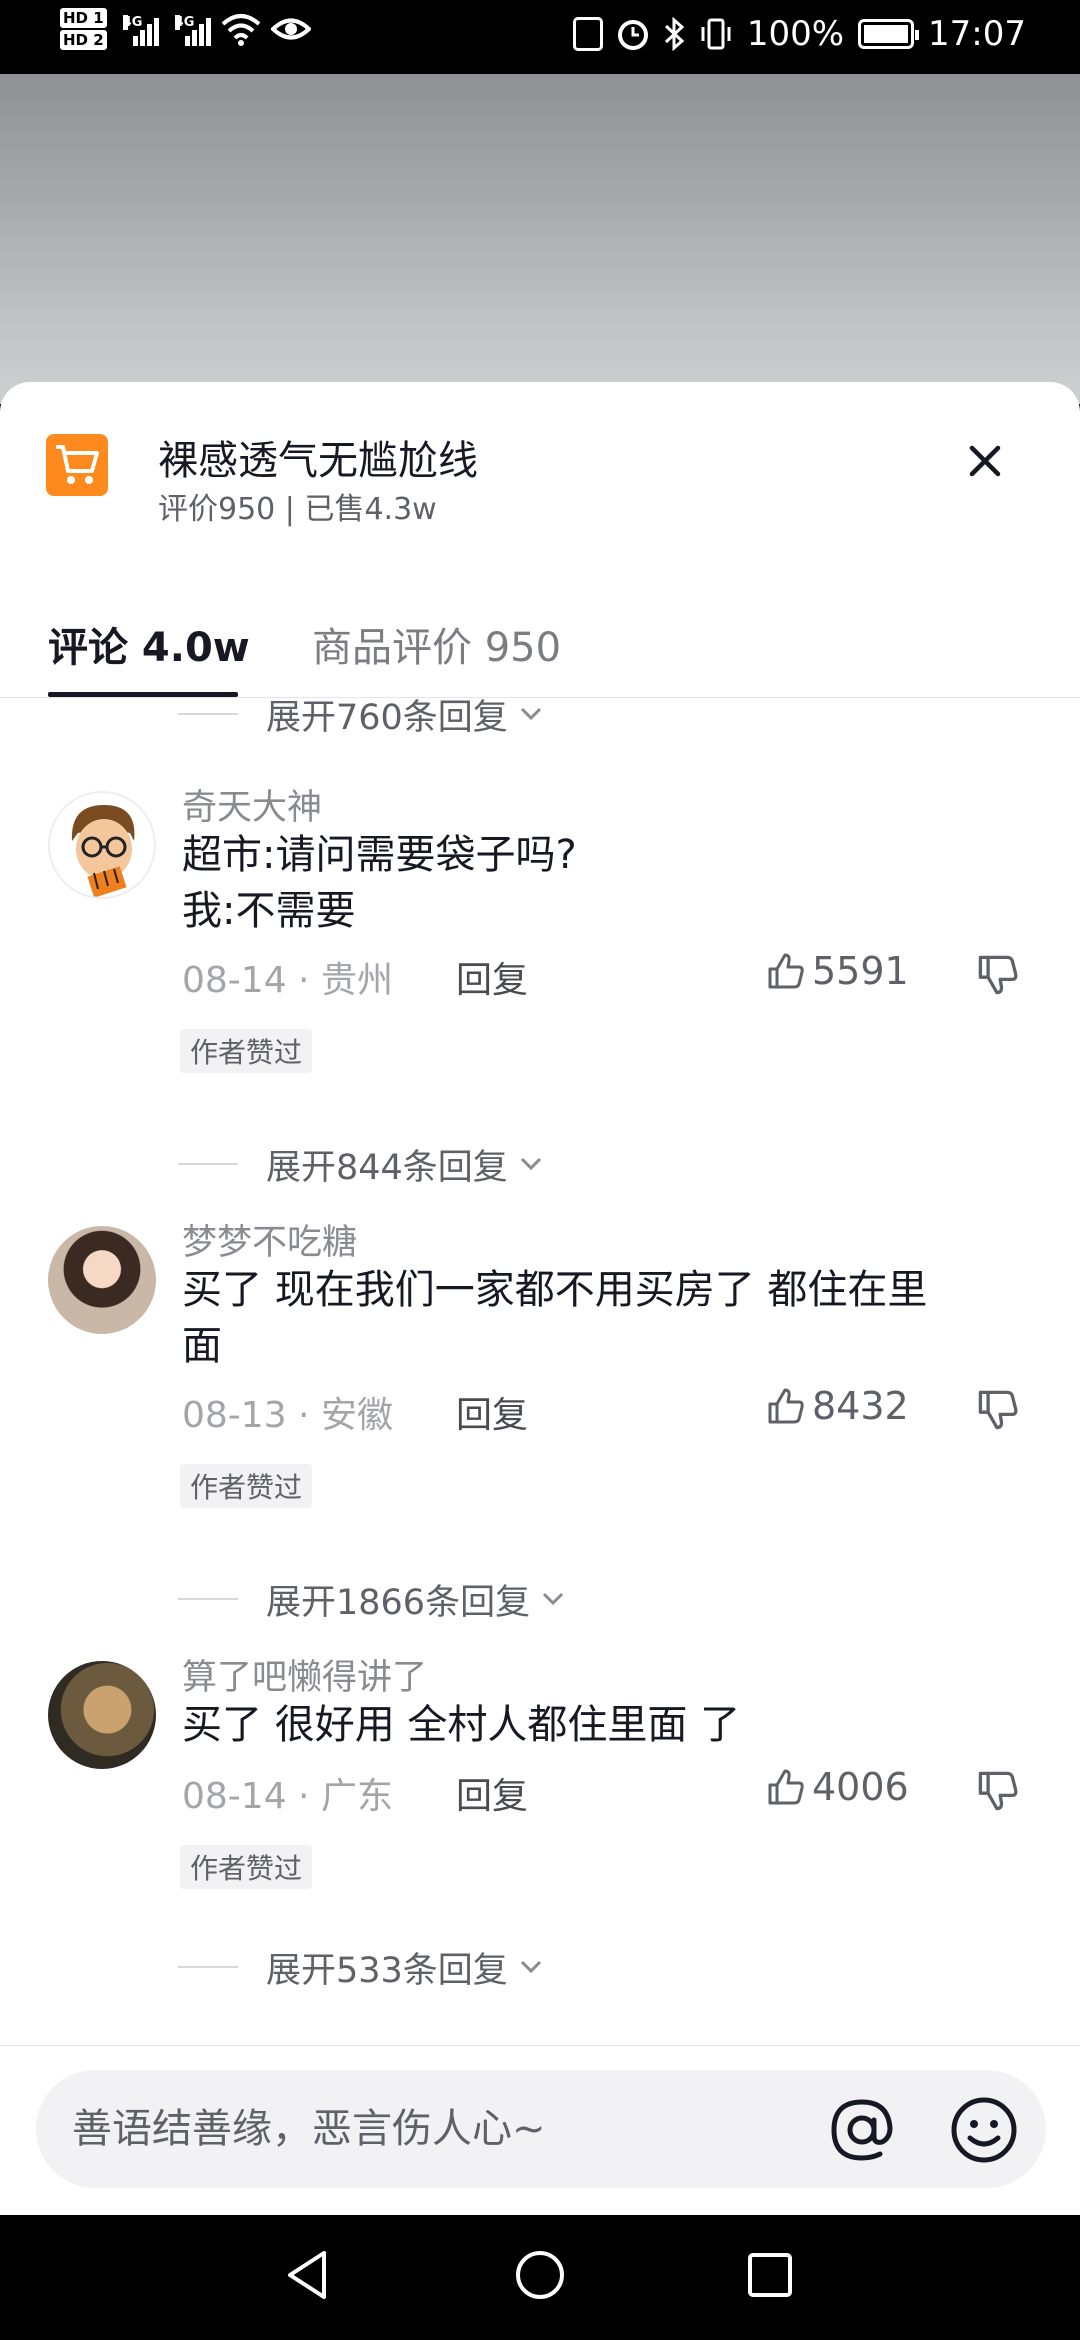 This screenshot has height=2340, width=1080. What do you see at coordinates (304, 1674) in the screenshot?
I see `comment-username: 算了吧懒得讲了` at bounding box center [304, 1674].